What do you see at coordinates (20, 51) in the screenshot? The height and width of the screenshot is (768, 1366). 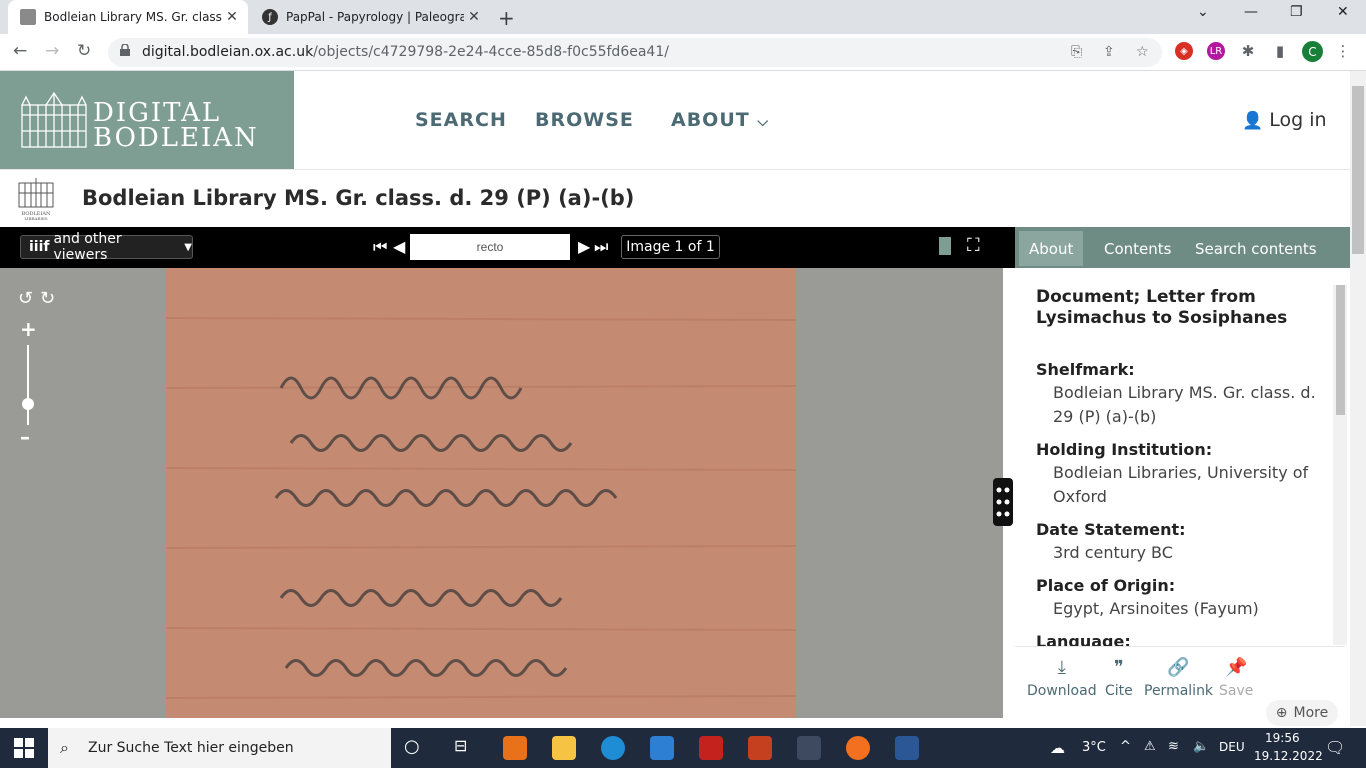 I see `back-icon: ←` at bounding box center [20, 51].